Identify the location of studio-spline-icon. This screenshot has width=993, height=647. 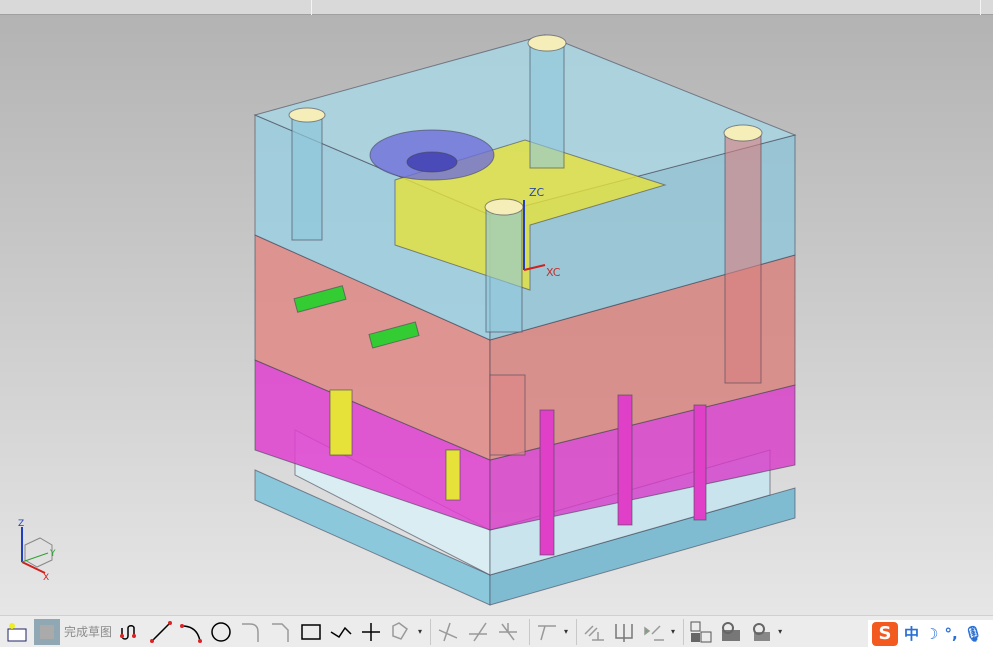
(341, 632).